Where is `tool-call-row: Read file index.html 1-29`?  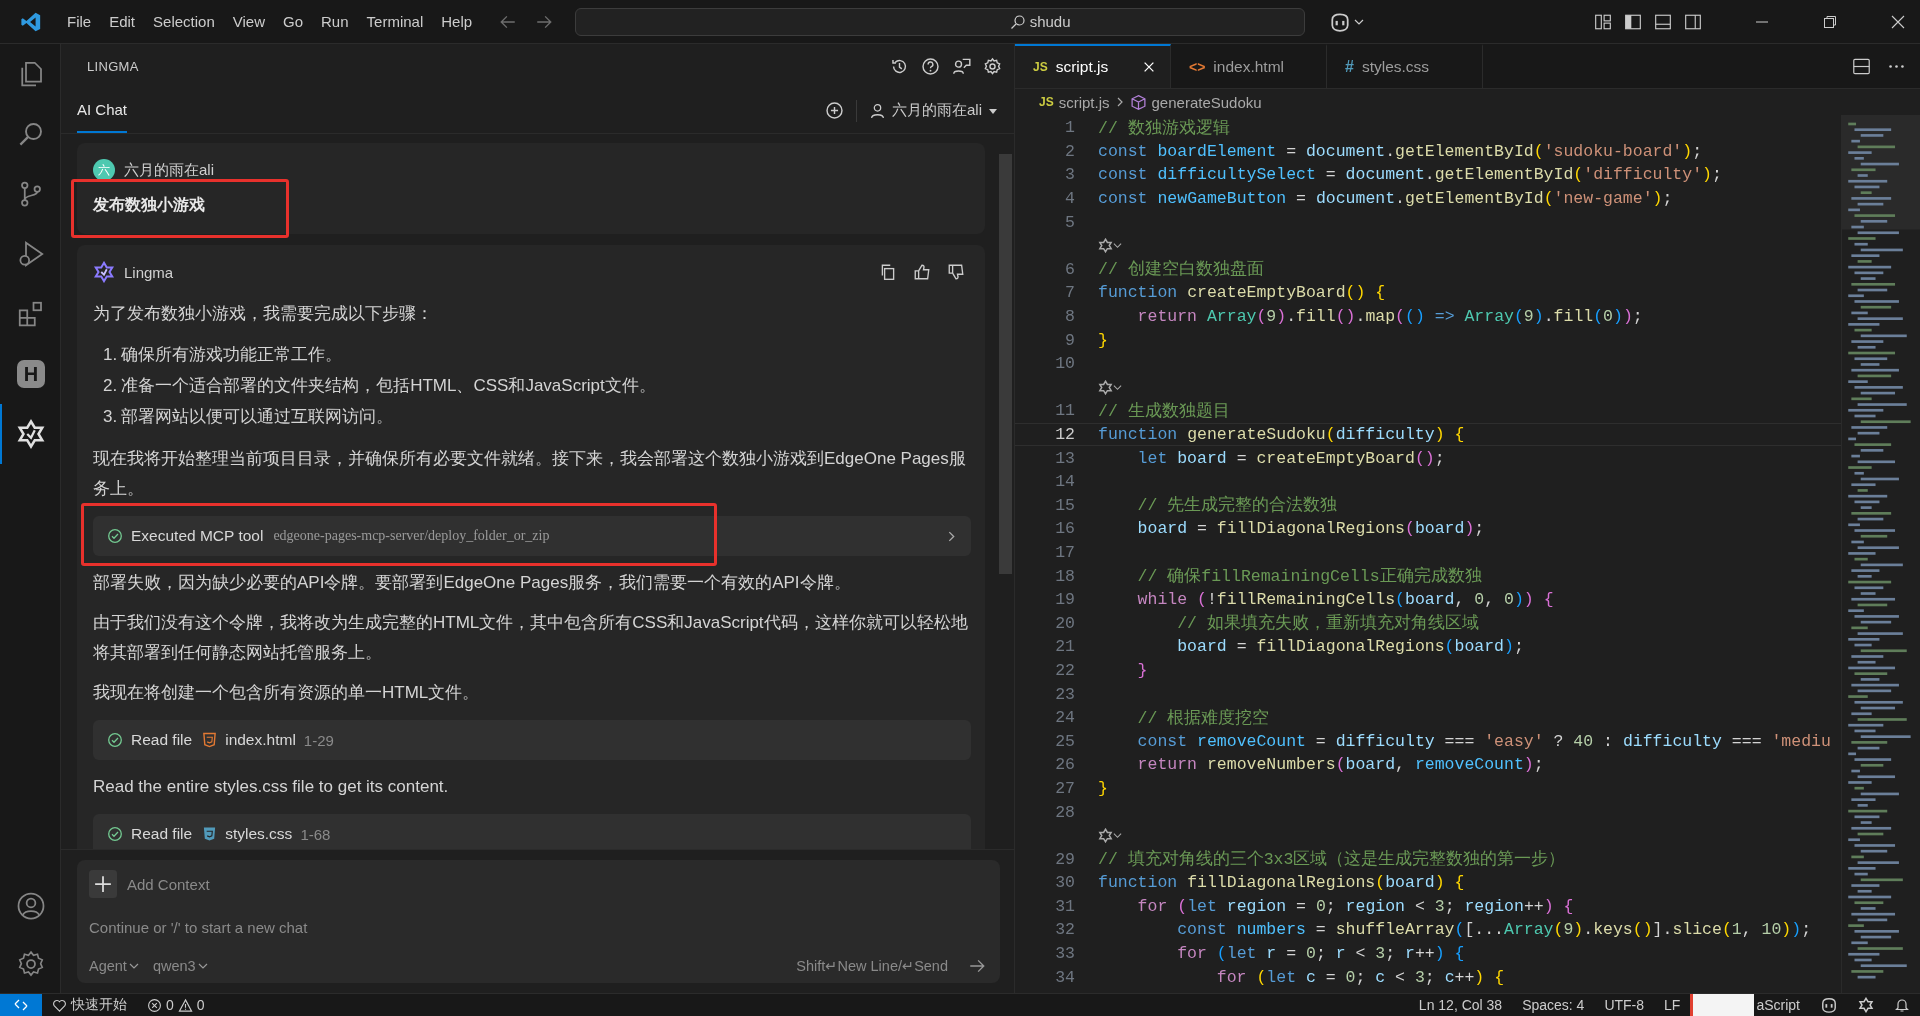 tool-call-row: Read file index.html 1-29 is located at coordinates (532, 740).